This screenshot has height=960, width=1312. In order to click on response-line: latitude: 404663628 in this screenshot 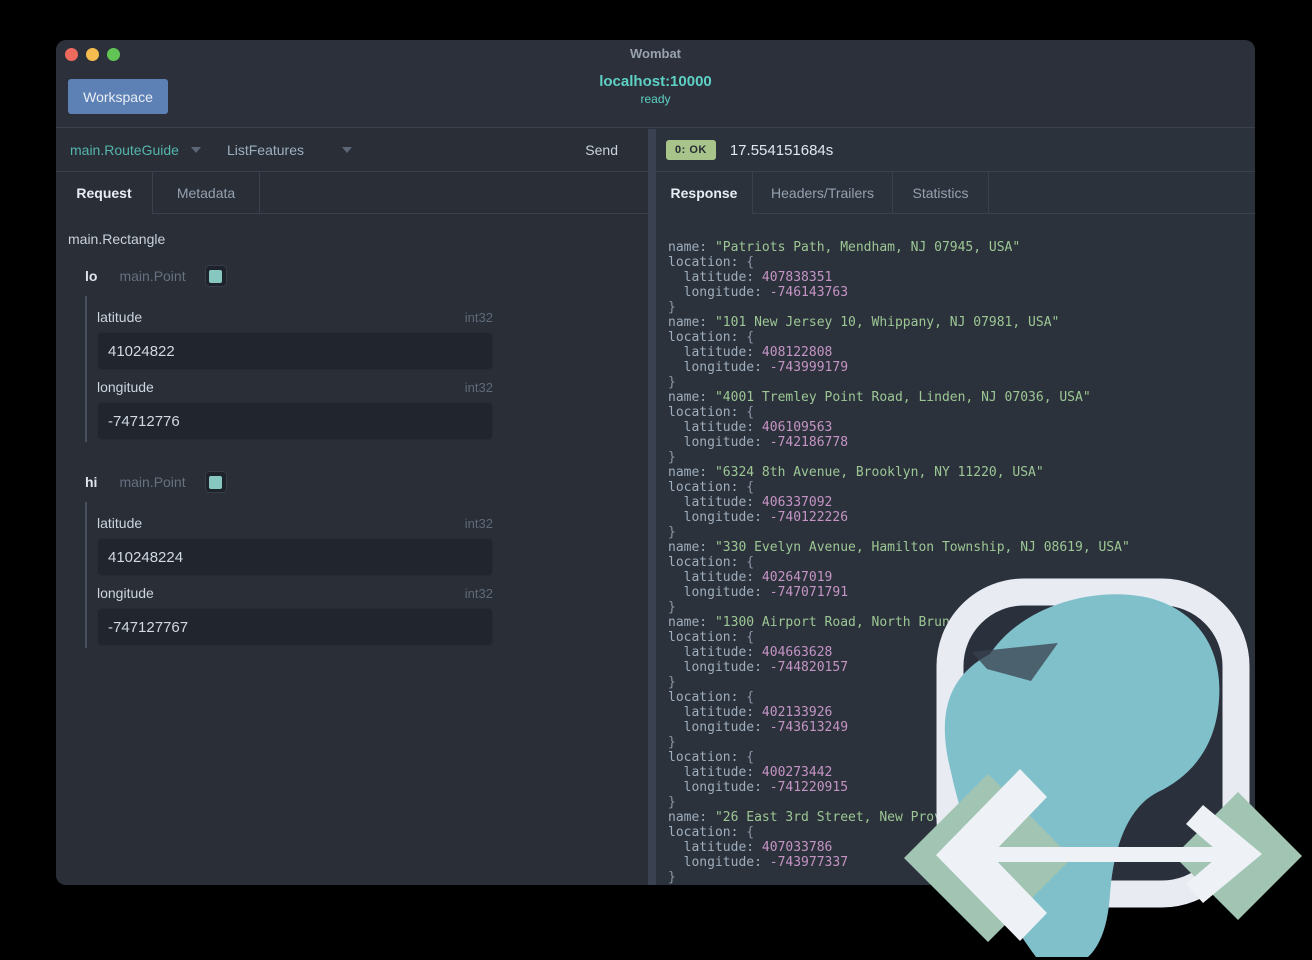, I will do `click(750, 652)`.